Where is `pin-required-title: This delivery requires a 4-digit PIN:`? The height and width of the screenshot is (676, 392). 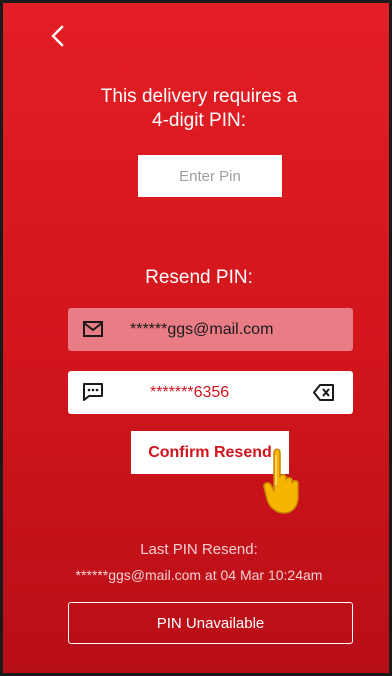 pin-required-title: This delivery requires a 4-digit PIN: is located at coordinates (199, 108).